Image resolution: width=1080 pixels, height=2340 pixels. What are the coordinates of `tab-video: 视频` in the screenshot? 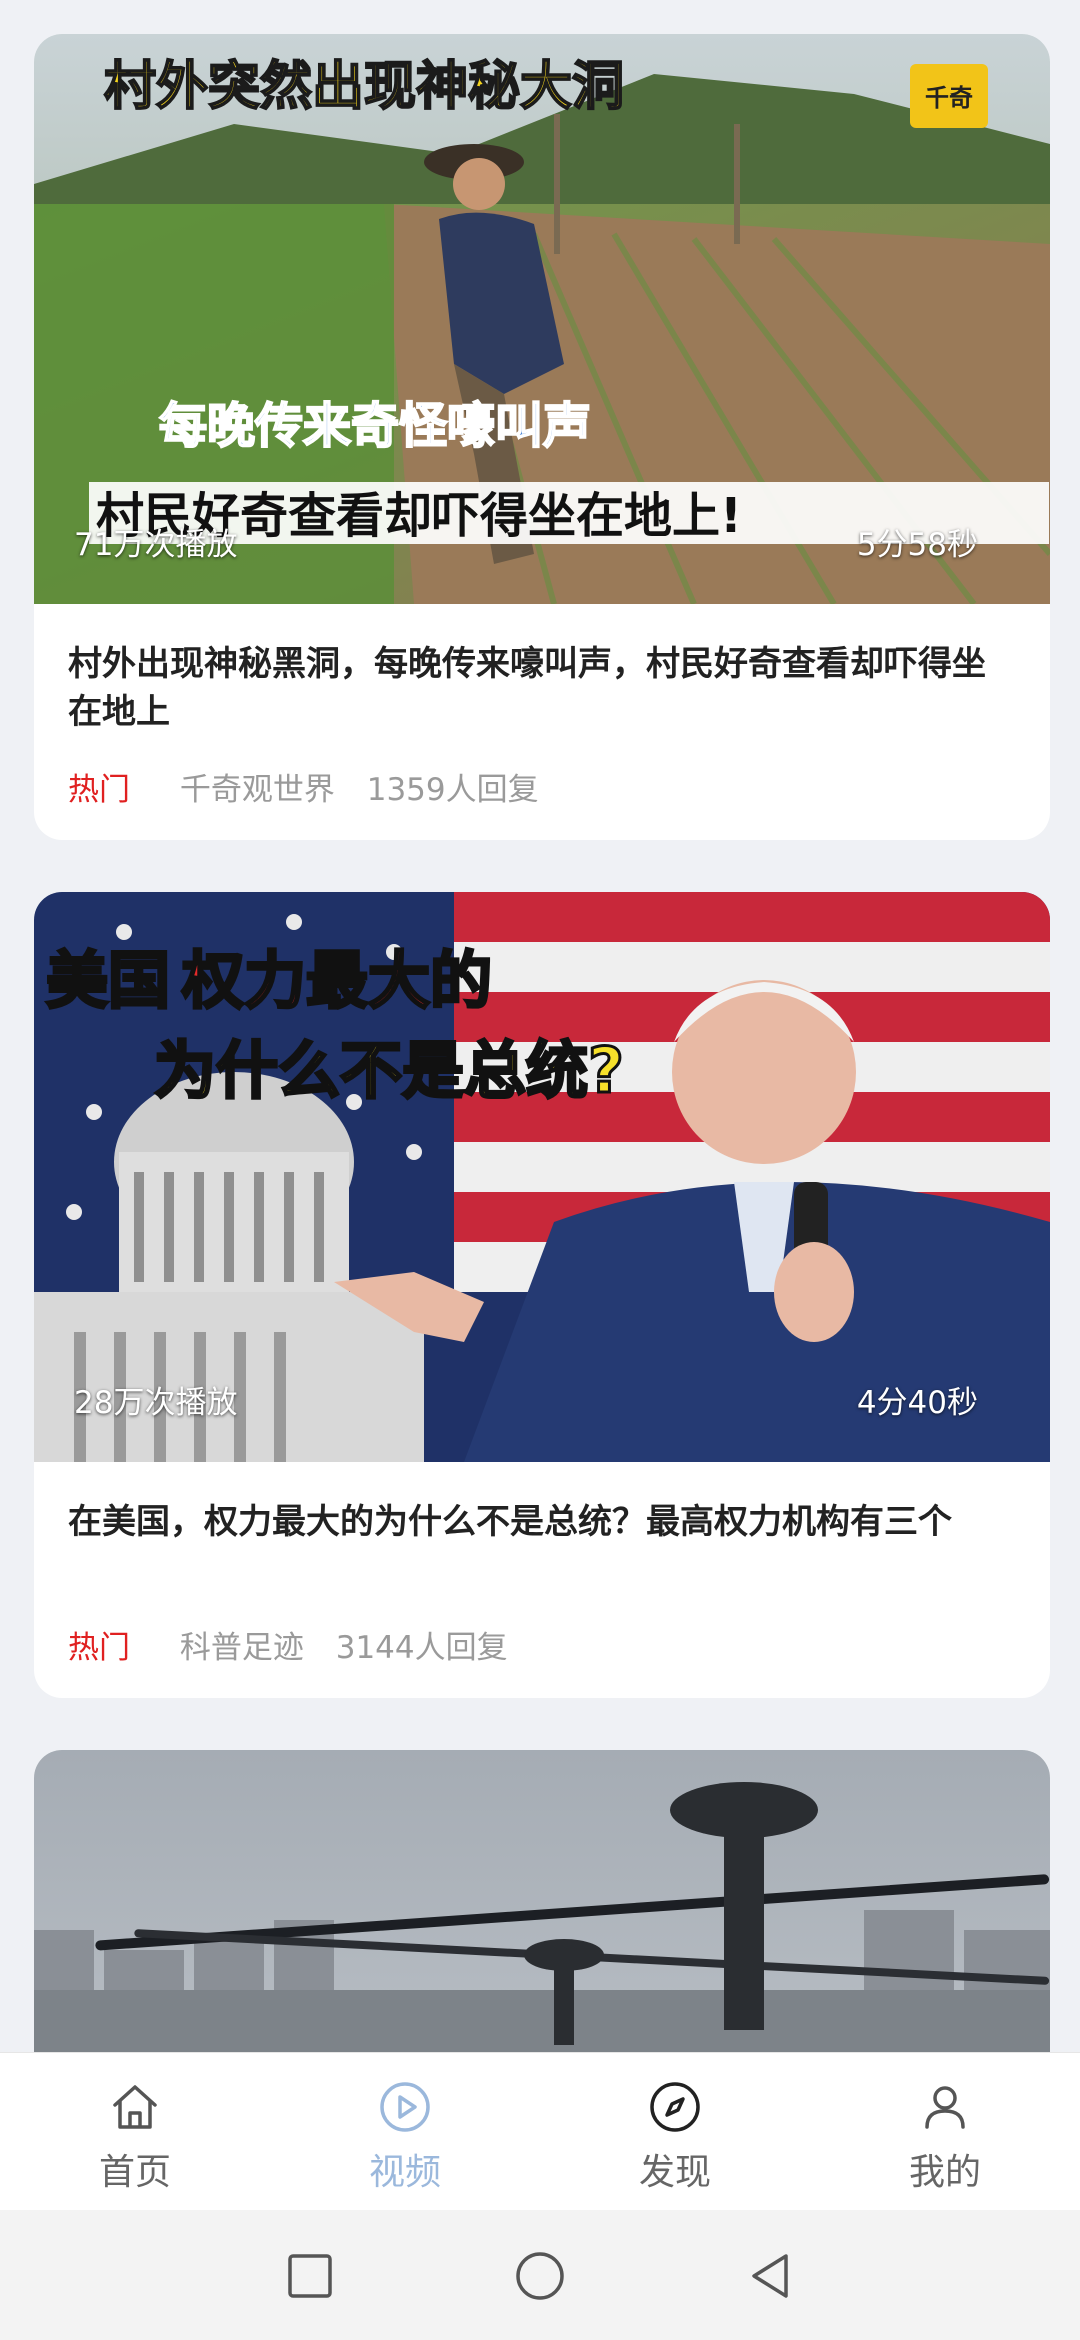 It's located at (405, 2132).